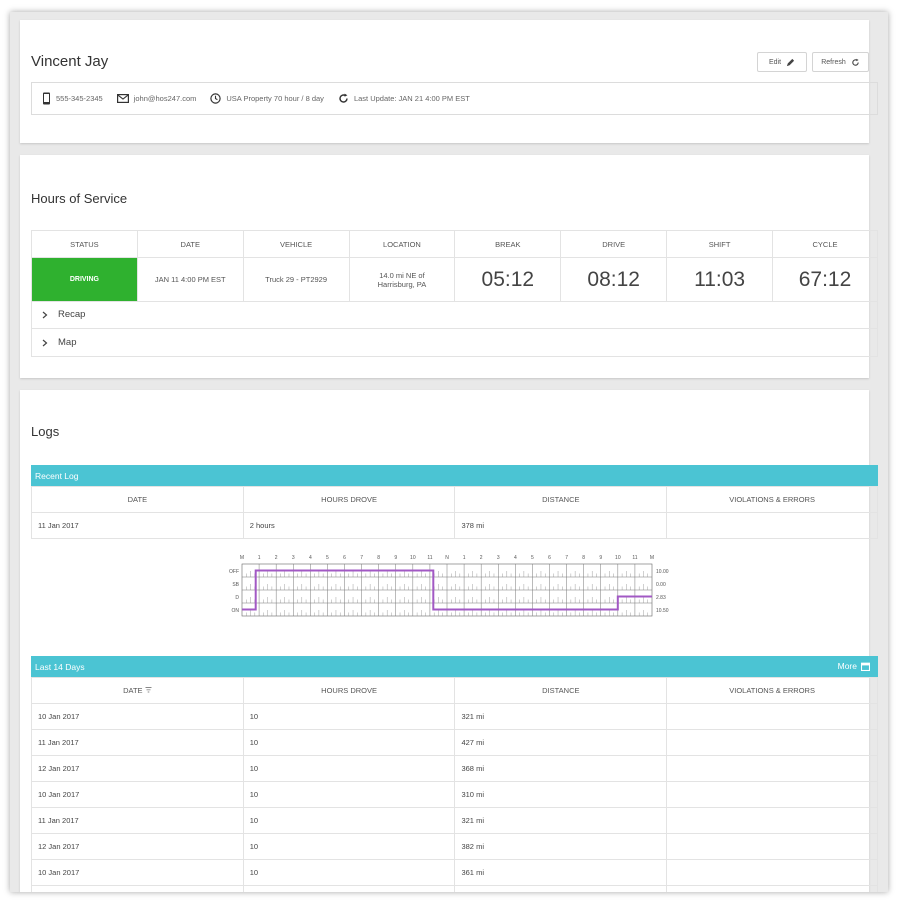 Image resolution: width=907 pixels, height=912 pixels. What do you see at coordinates (378, 558) in the screenshot?
I see `hour-label: 8` at bounding box center [378, 558].